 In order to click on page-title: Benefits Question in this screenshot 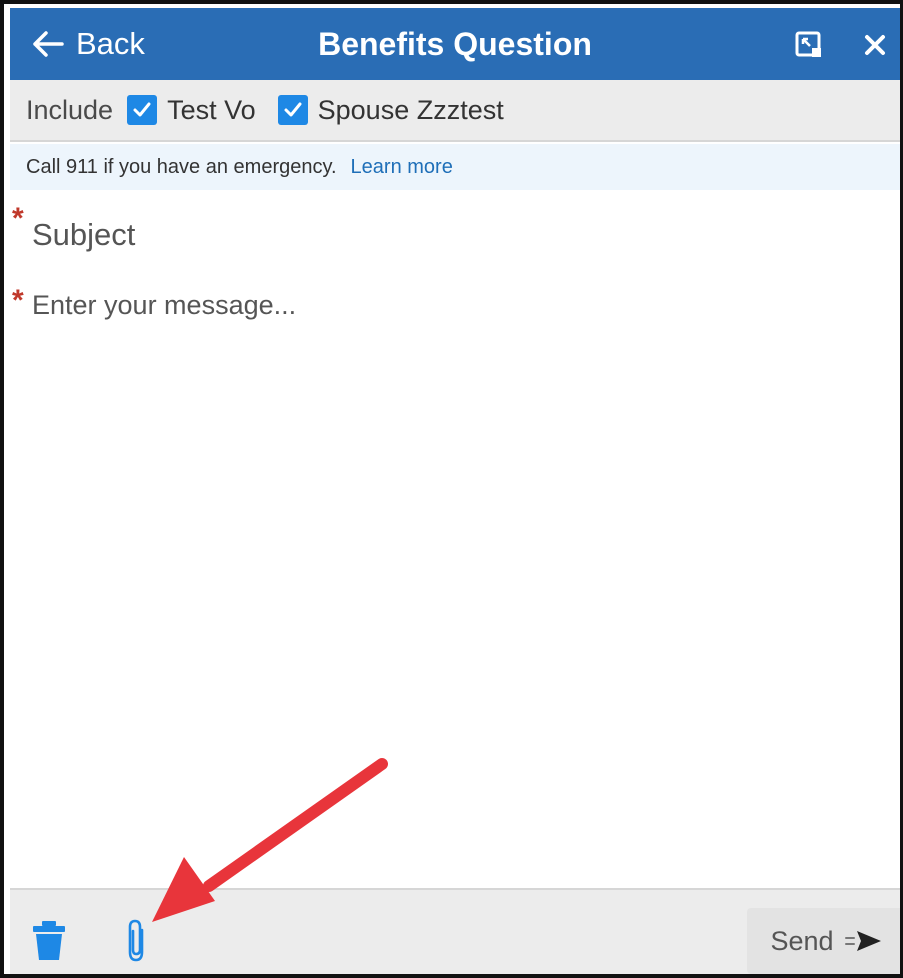, I will do `click(455, 44)`.